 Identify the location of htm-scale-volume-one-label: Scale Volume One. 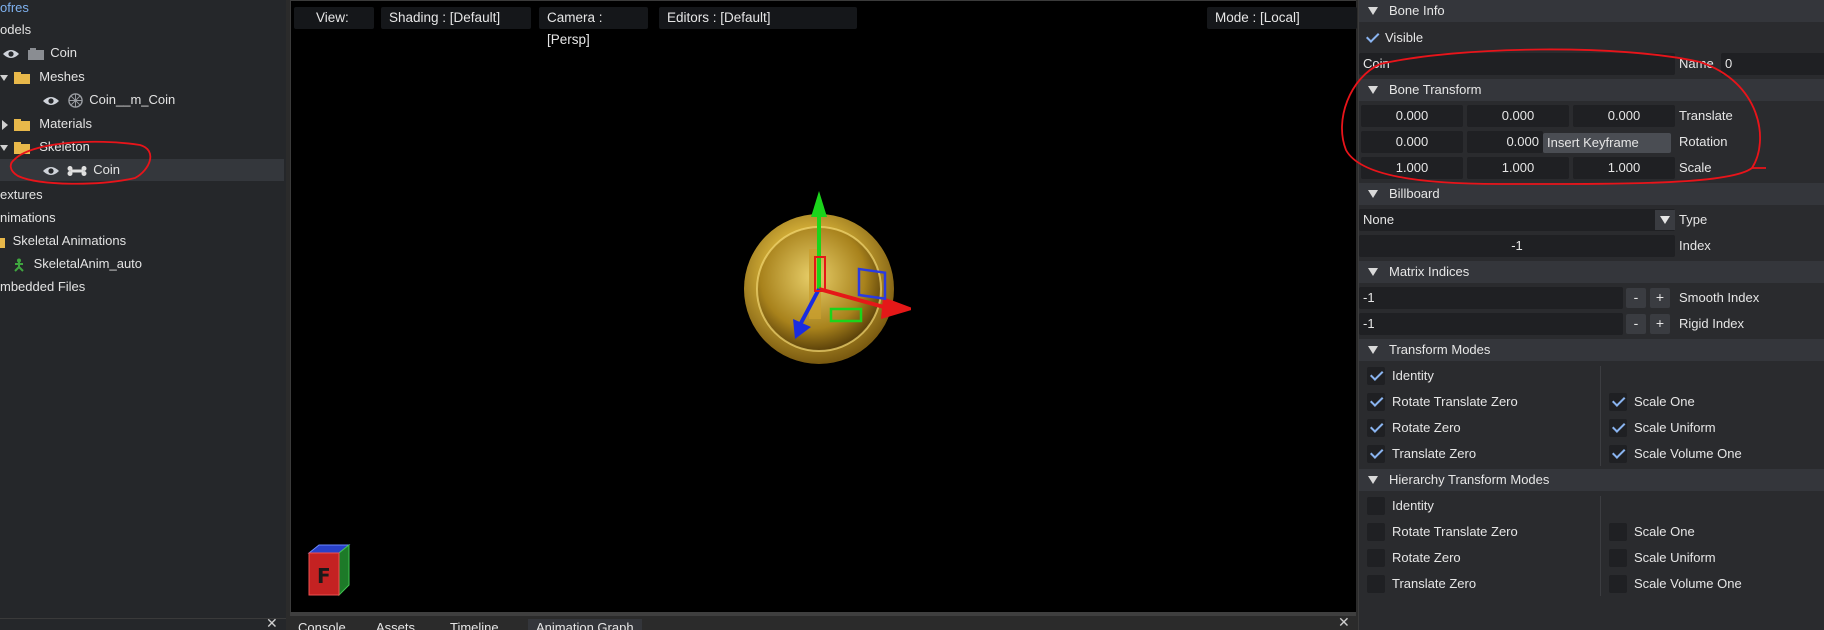
(1688, 583).